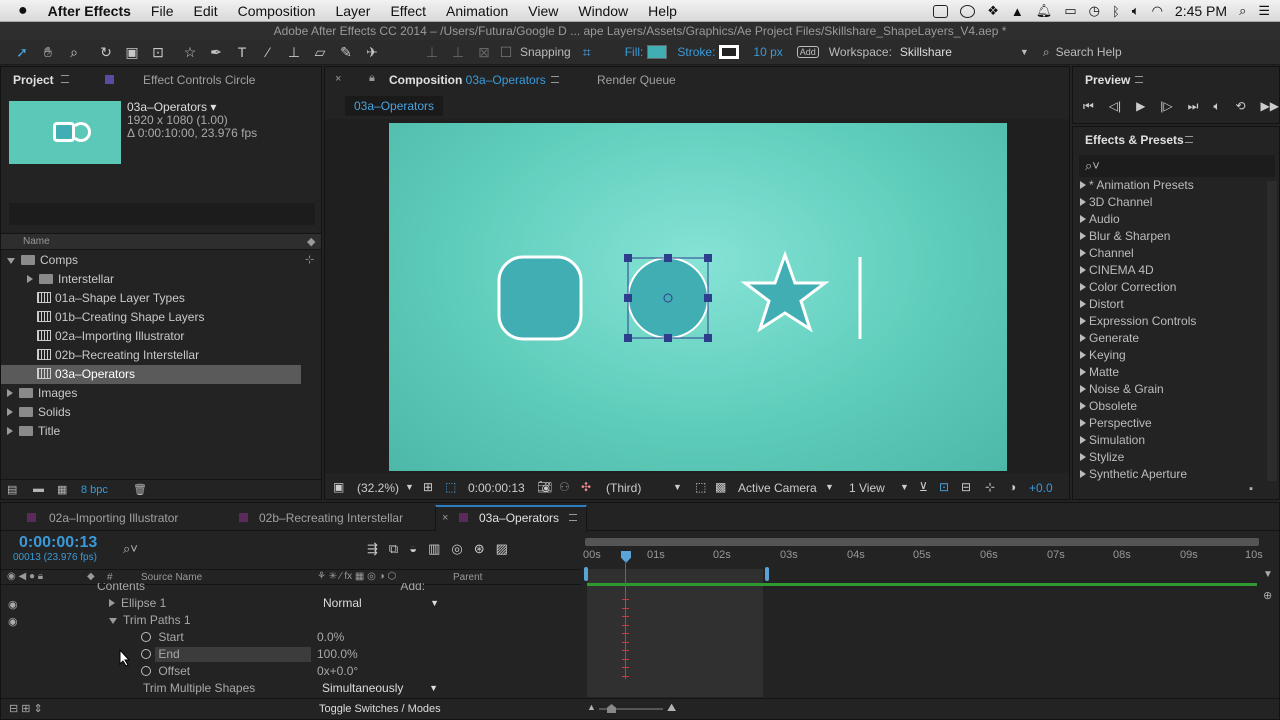 Image resolution: width=1280 pixels, height=720 pixels. Describe the element at coordinates (720, 487) in the screenshot. I see `transparency-grid-icon: ▩` at that location.